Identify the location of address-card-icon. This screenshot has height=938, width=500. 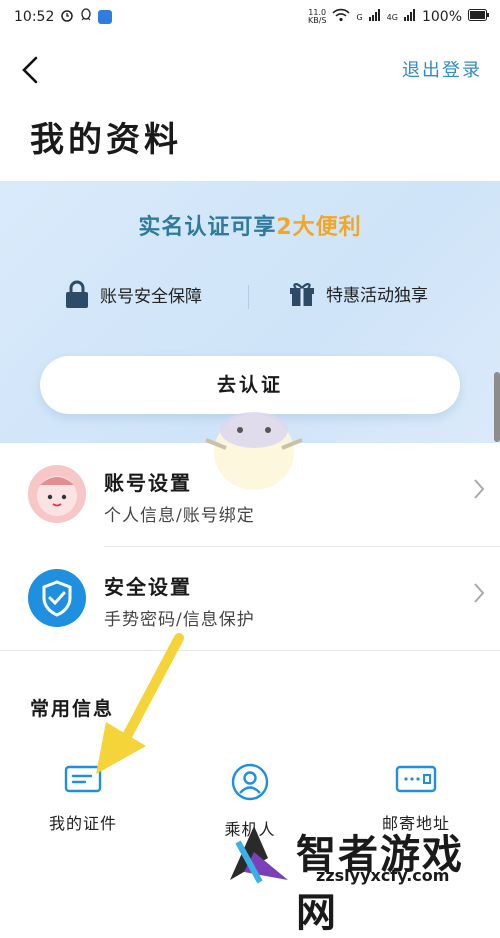
(416, 779).